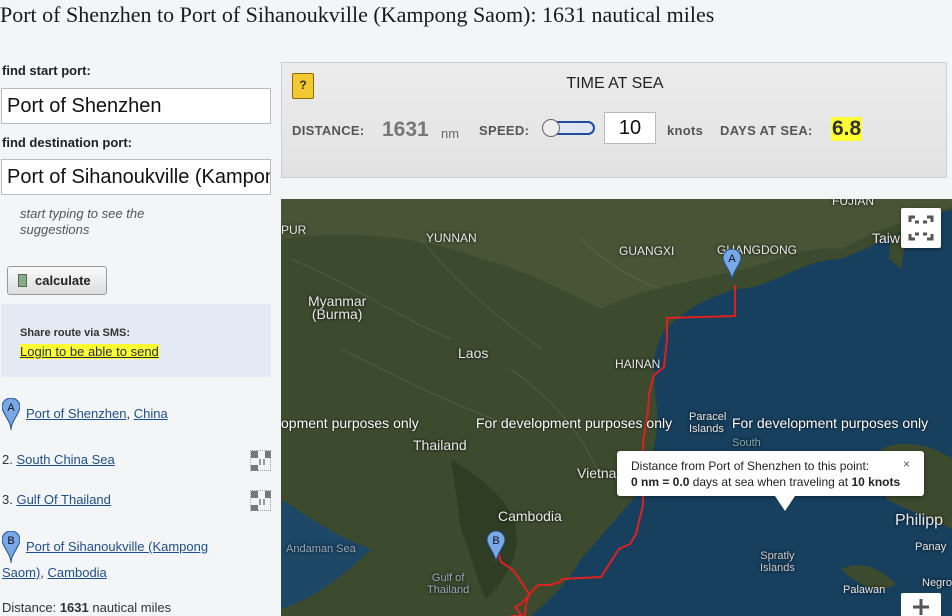 The width and height of the screenshot is (952, 616). What do you see at coordinates (660, 482) in the screenshot?
I see `tooltip-nm-value: 0 nm = 0.0` at bounding box center [660, 482].